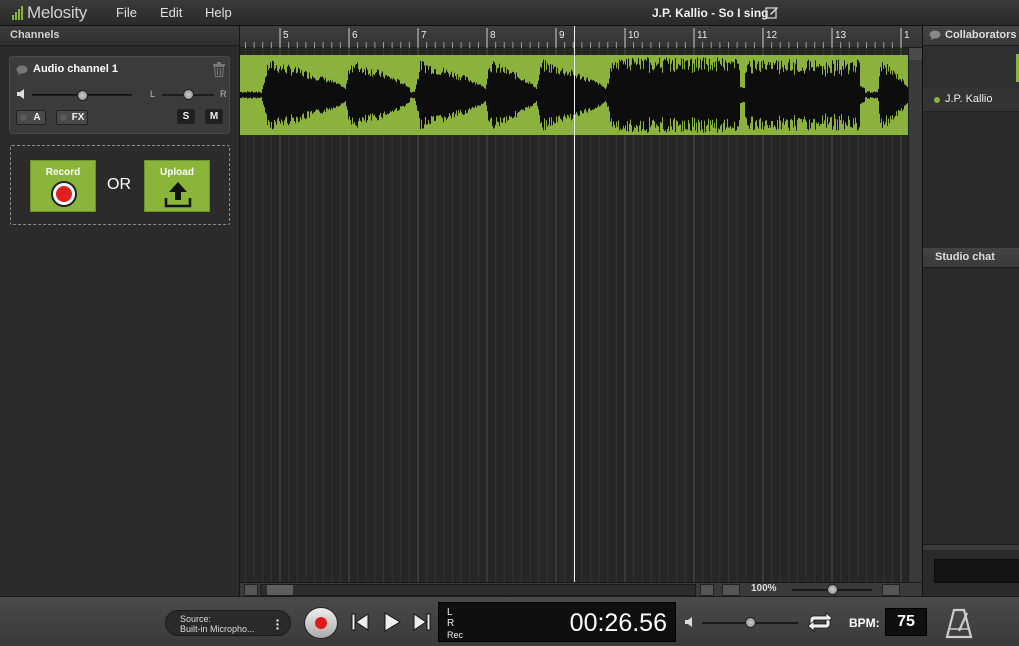  Describe the element at coordinates (251, 590) in the screenshot. I see `scroll-left-button` at that location.